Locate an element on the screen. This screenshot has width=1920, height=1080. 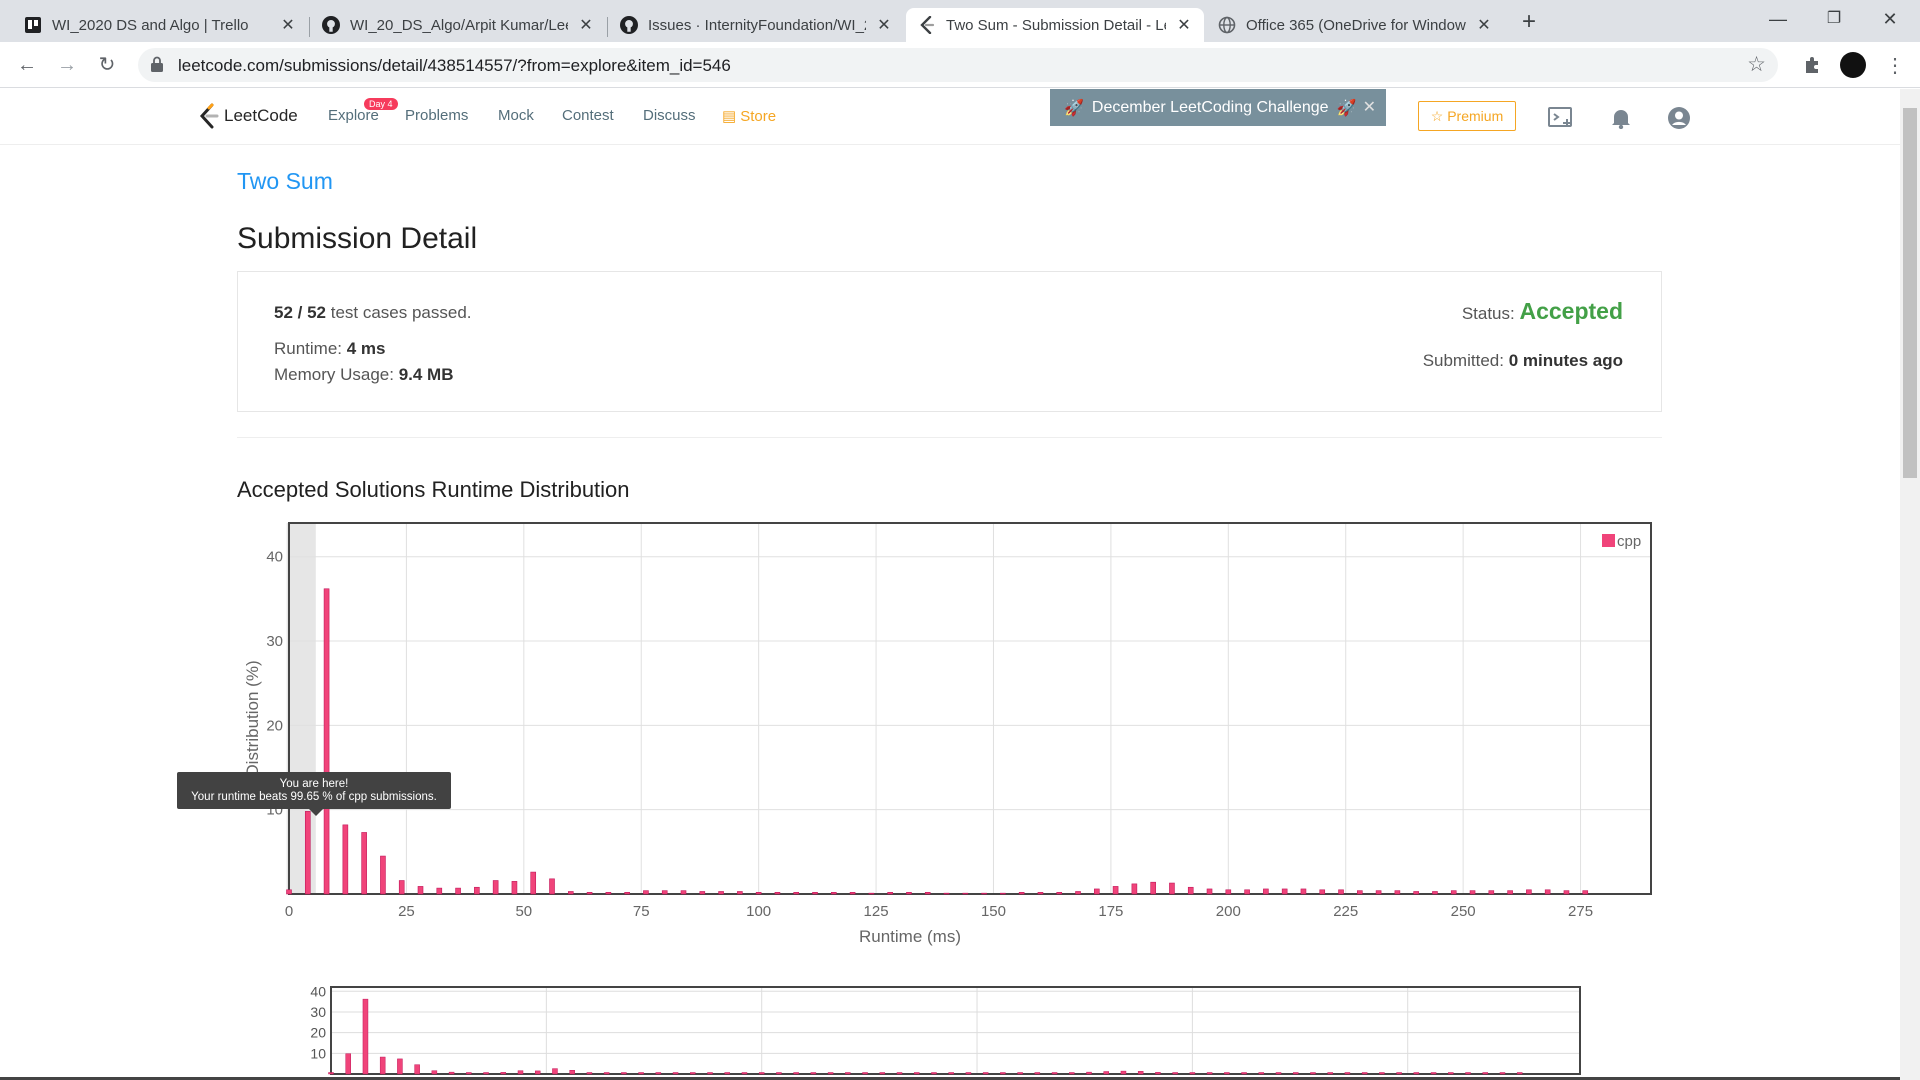
x-tick-label: 225 is located at coordinates (1345, 911).